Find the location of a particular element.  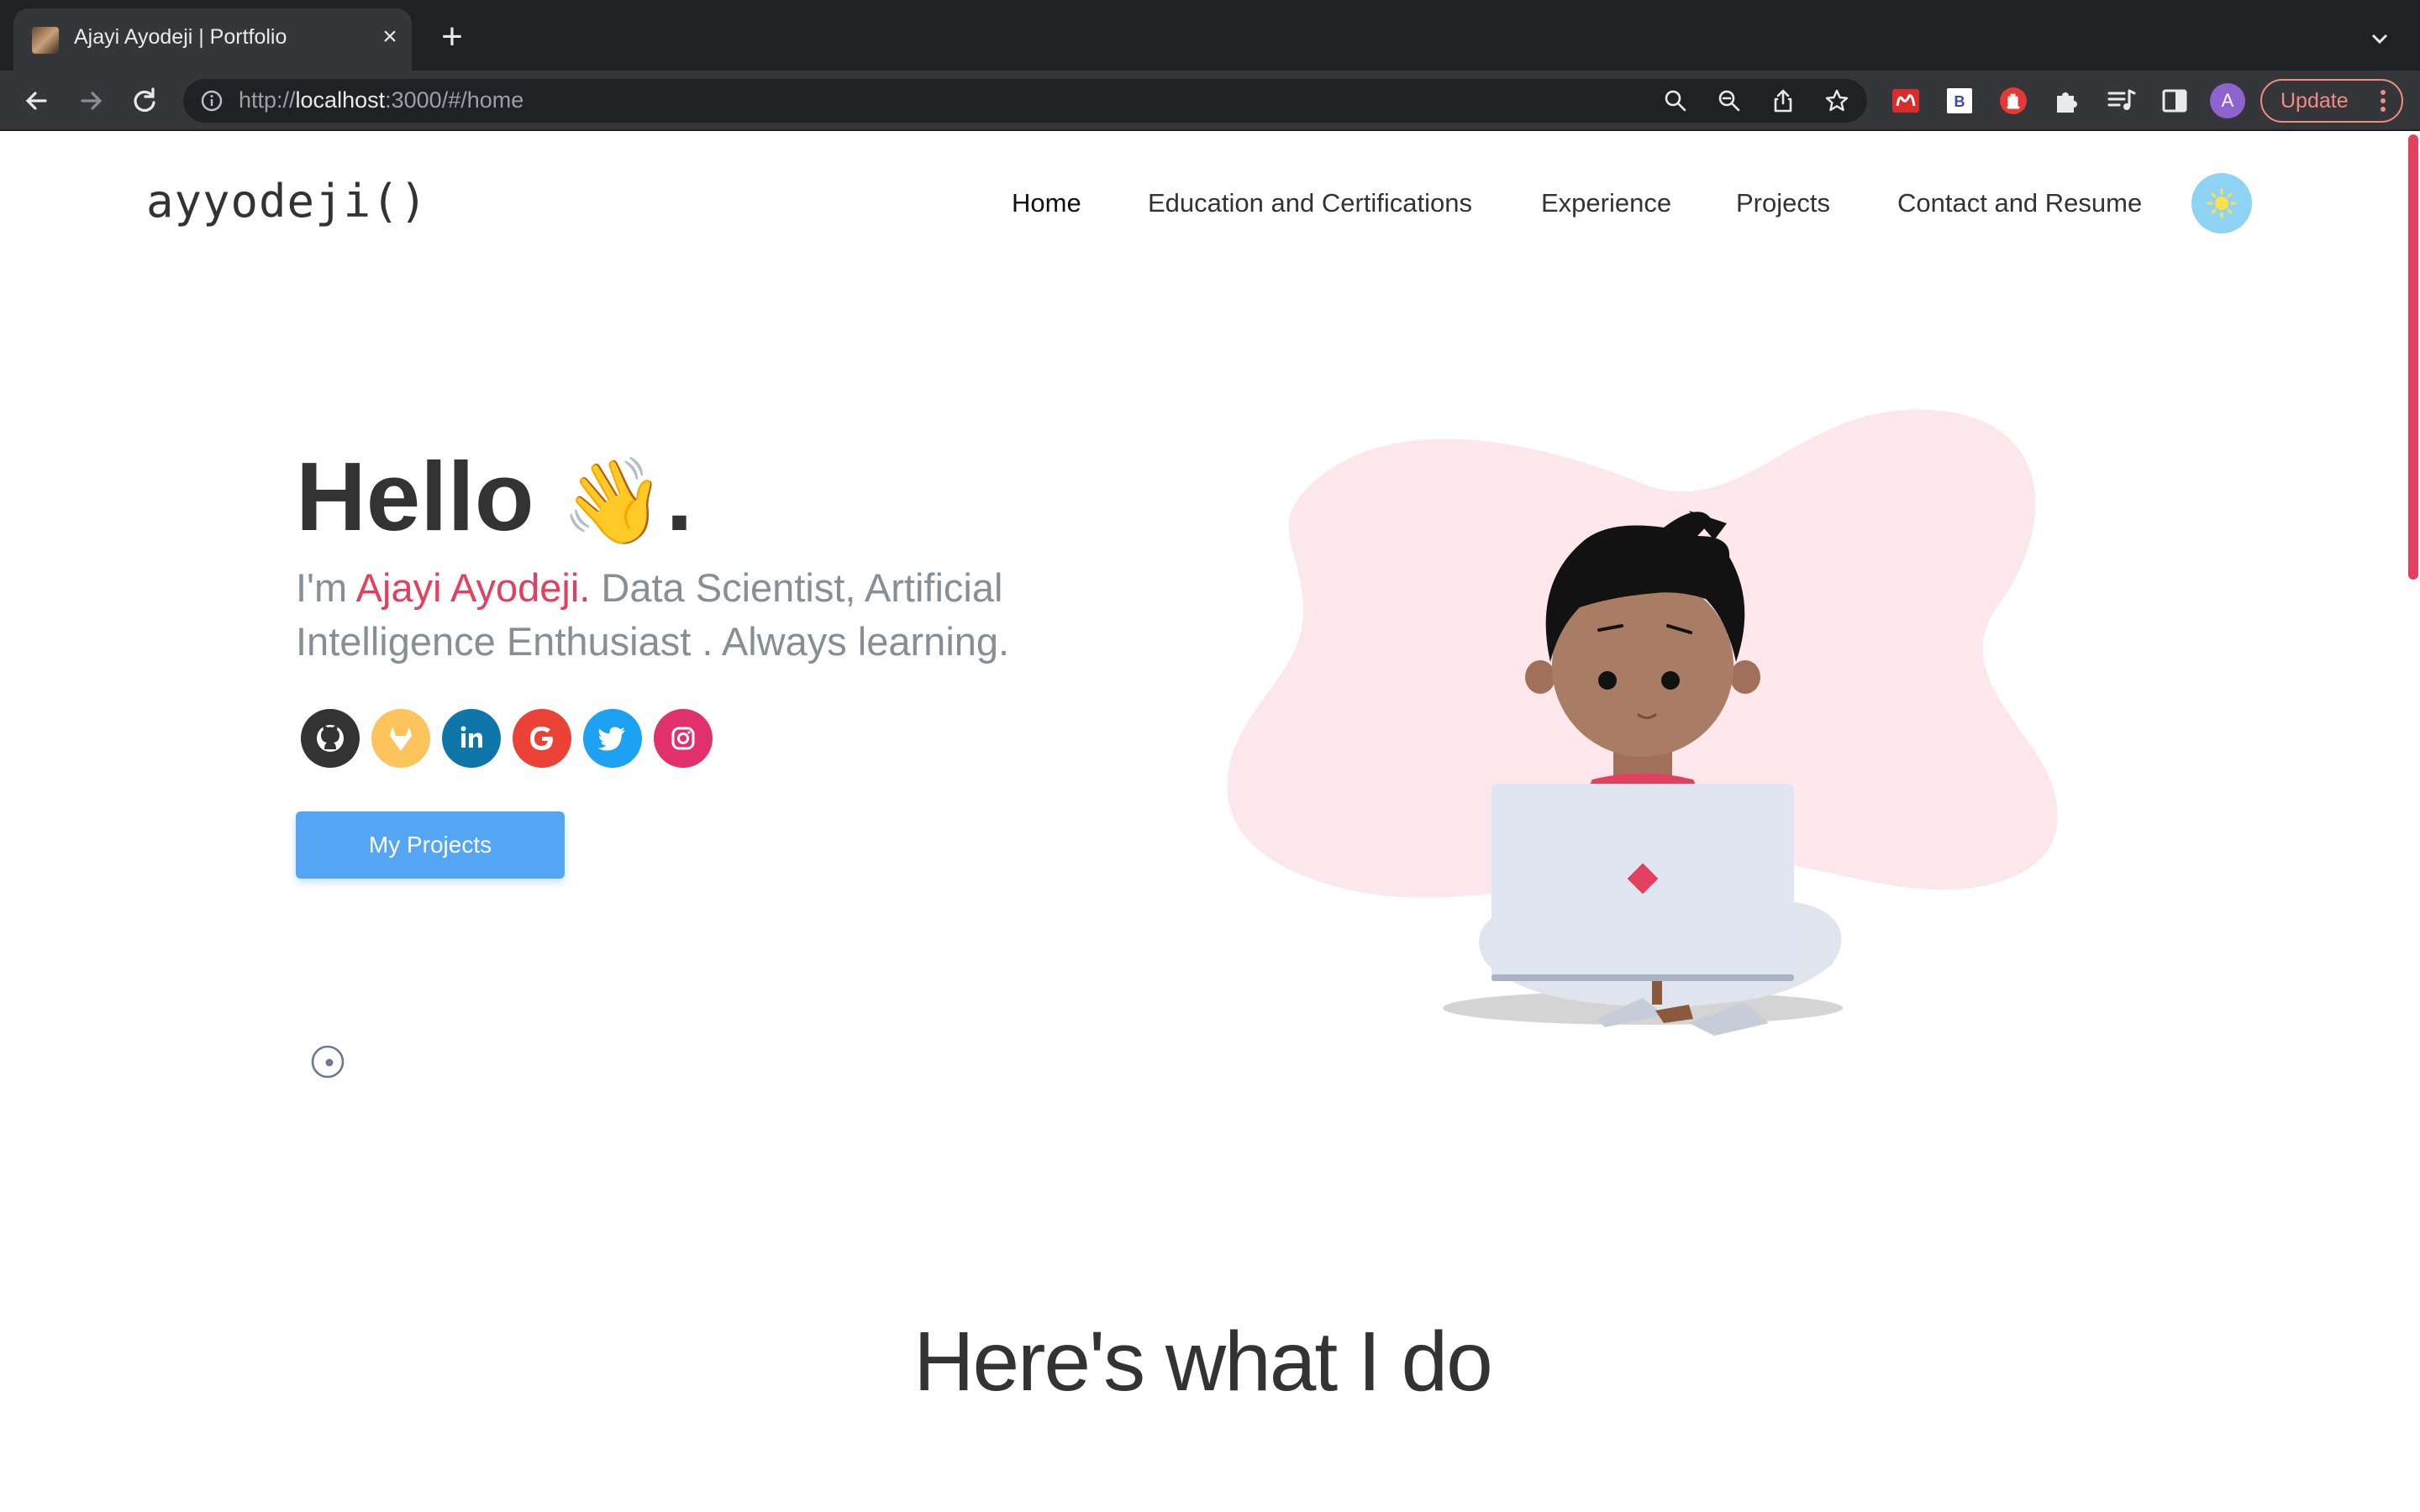

zoom-out-icon is located at coordinates (1730, 100).